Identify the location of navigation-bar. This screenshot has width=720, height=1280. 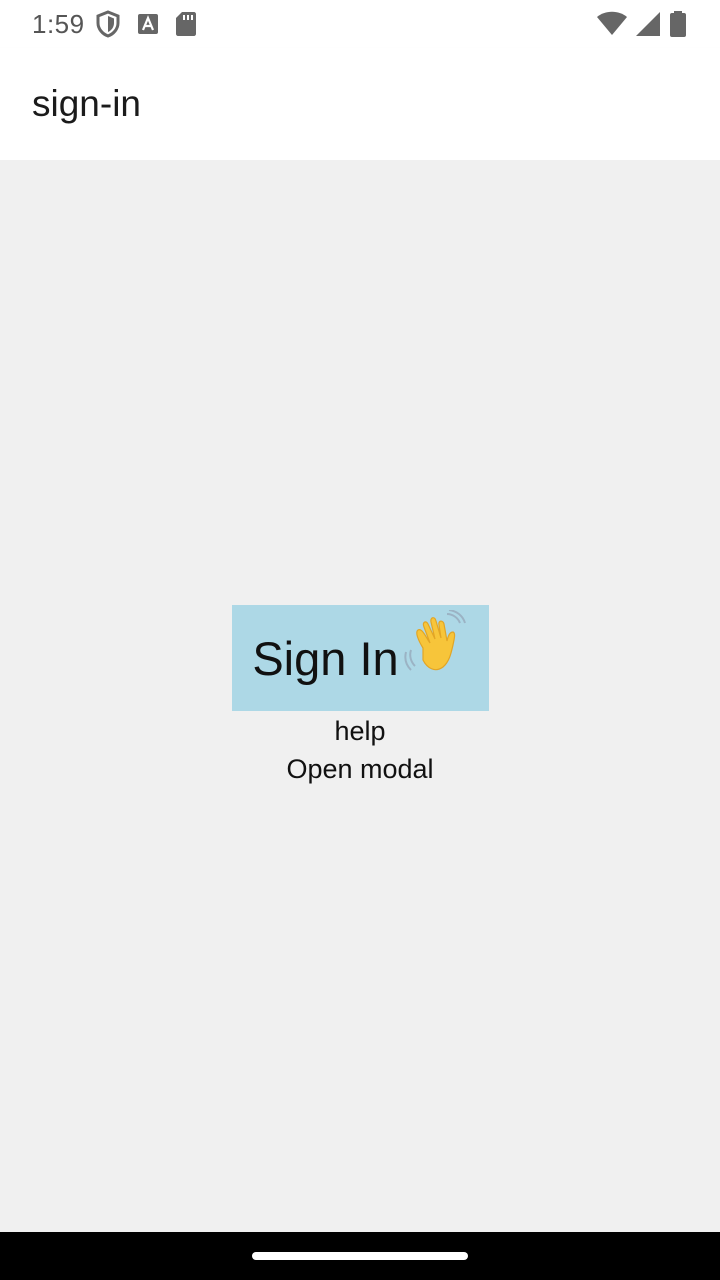
(360, 1256).